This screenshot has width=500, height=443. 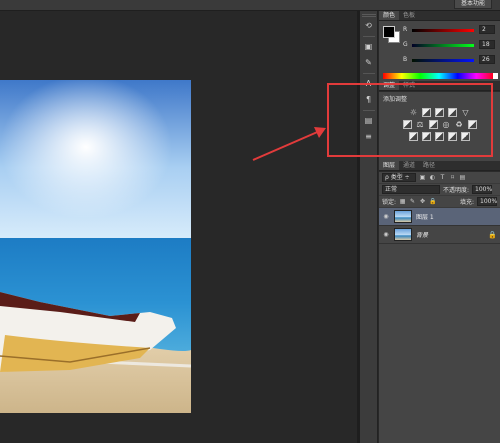 What do you see at coordinates (439, 51) in the screenshot?
I see `color-panel: R 2 G 18 B 26` at bounding box center [439, 51].